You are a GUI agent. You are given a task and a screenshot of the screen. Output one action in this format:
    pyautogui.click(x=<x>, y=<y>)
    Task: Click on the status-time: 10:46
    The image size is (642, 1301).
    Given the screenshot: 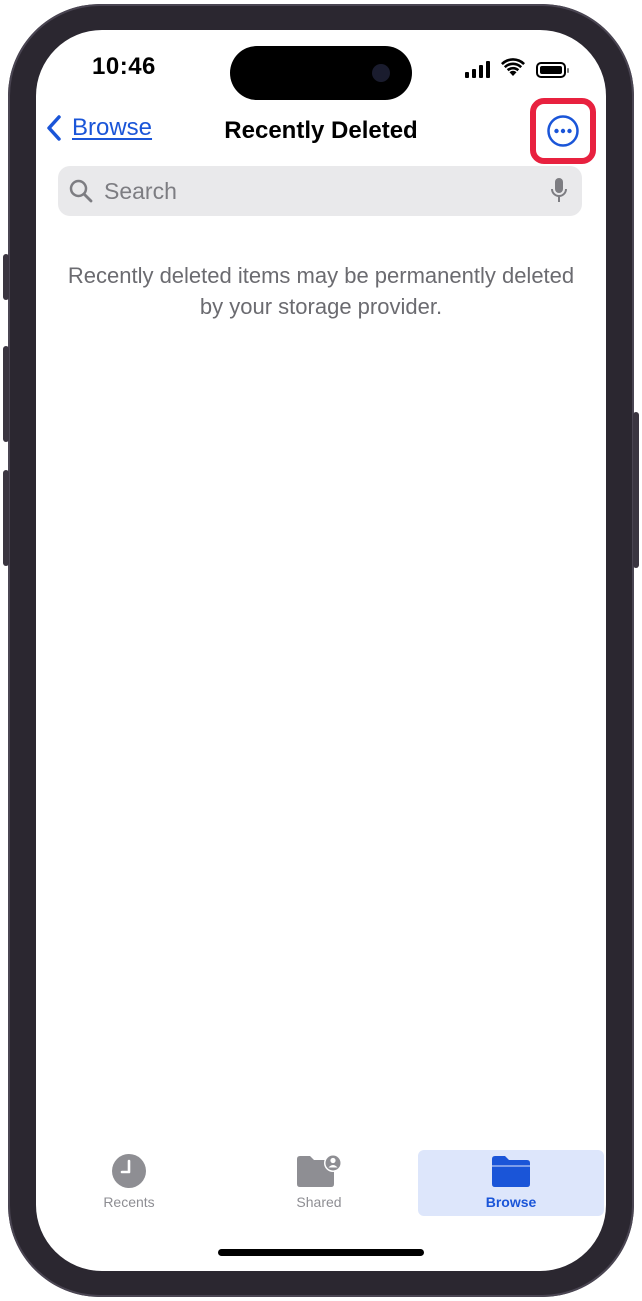 What is the action you would take?
    pyautogui.click(x=124, y=66)
    